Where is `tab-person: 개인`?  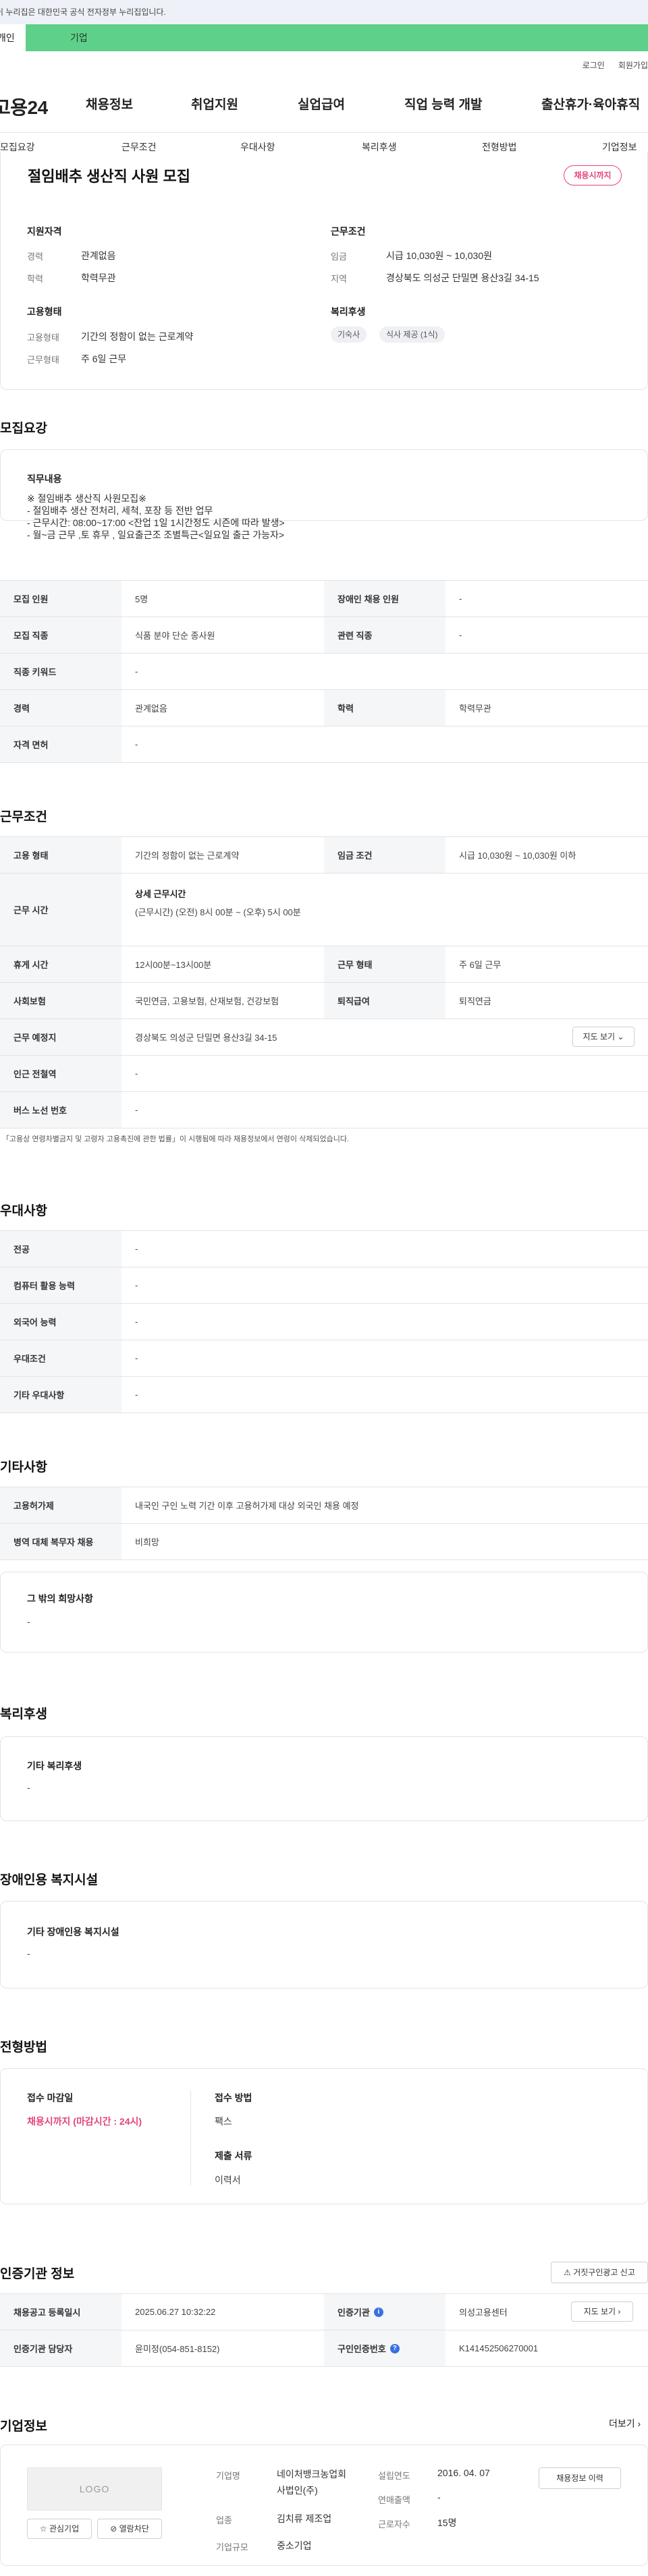
tab-person: 개인 is located at coordinates (13, 37).